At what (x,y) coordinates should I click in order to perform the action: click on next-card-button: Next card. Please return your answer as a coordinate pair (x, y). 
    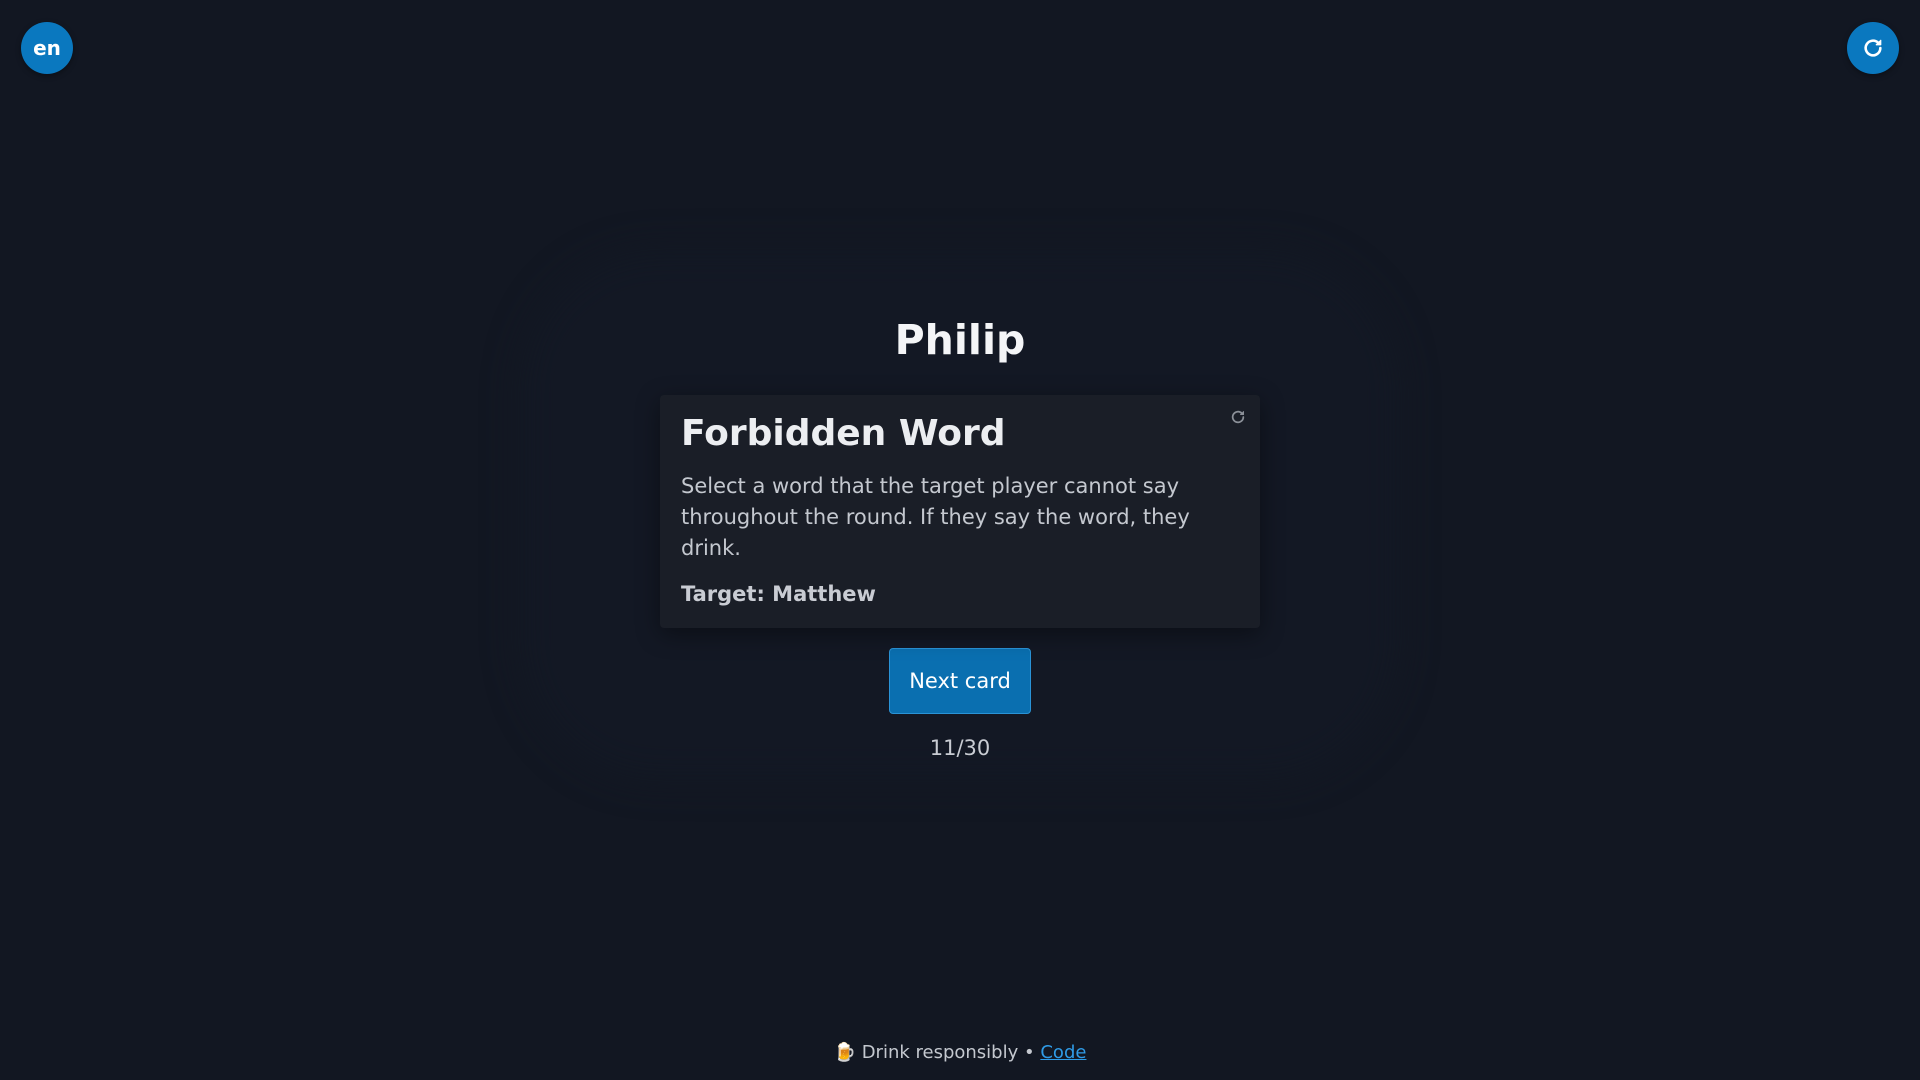
    Looking at the image, I should click on (960, 681).